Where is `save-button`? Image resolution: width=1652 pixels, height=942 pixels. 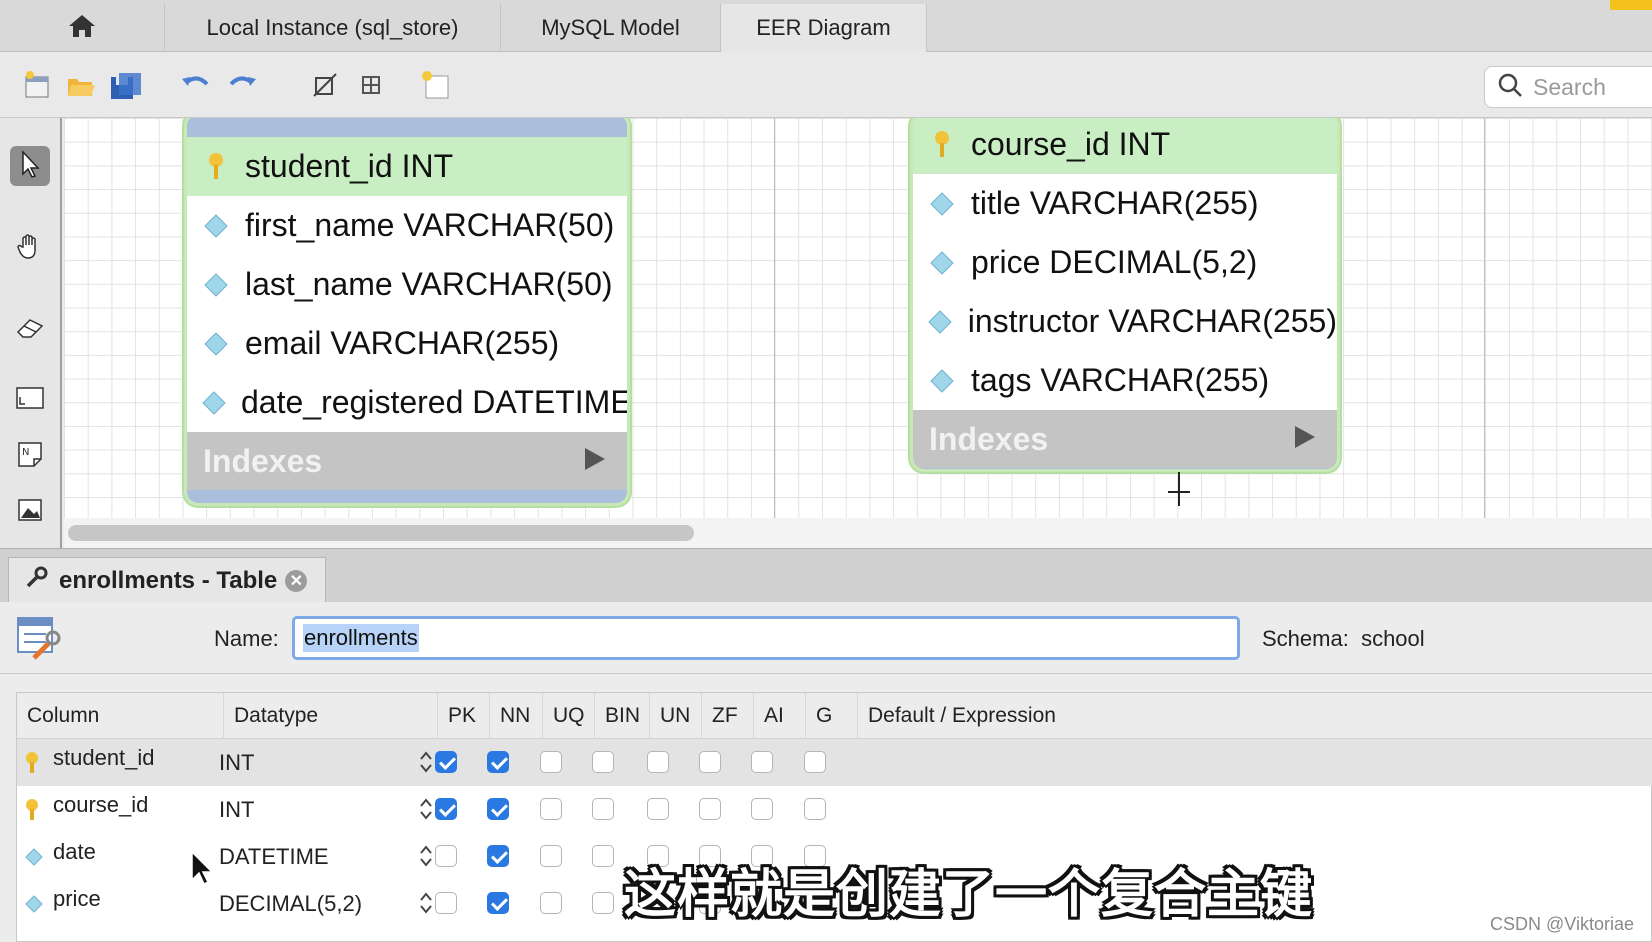 save-button is located at coordinates (125, 87).